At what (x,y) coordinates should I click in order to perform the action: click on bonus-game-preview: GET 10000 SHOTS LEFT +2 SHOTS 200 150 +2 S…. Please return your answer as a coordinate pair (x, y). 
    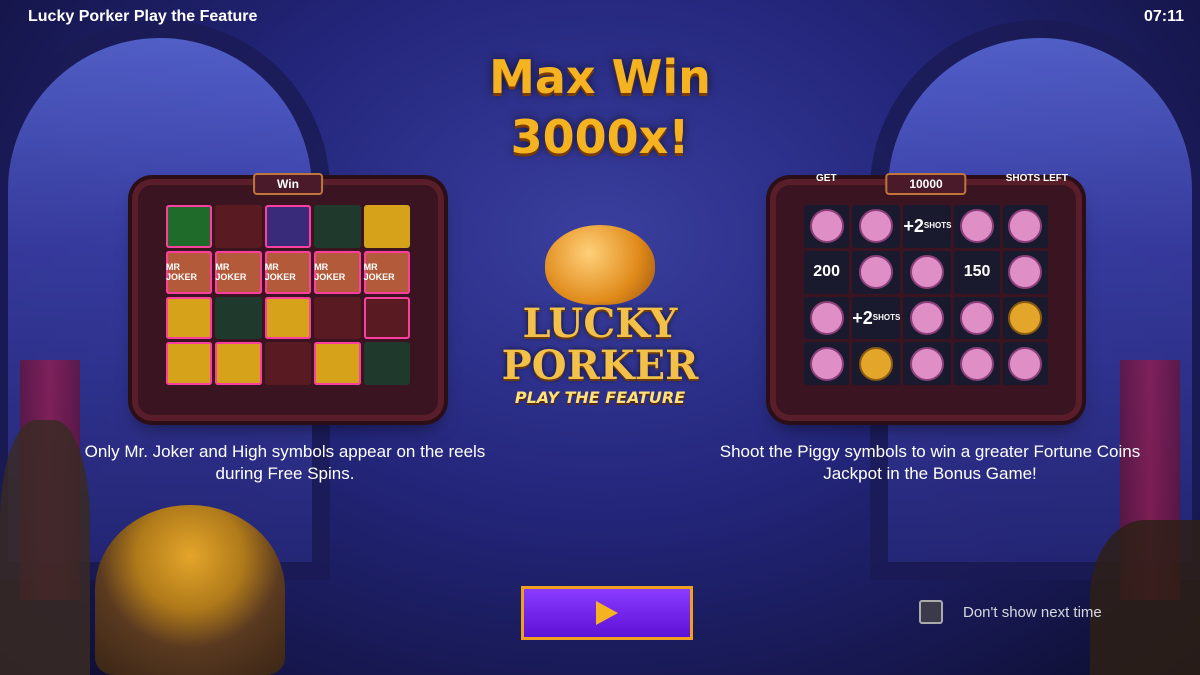
    Looking at the image, I should click on (926, 294).